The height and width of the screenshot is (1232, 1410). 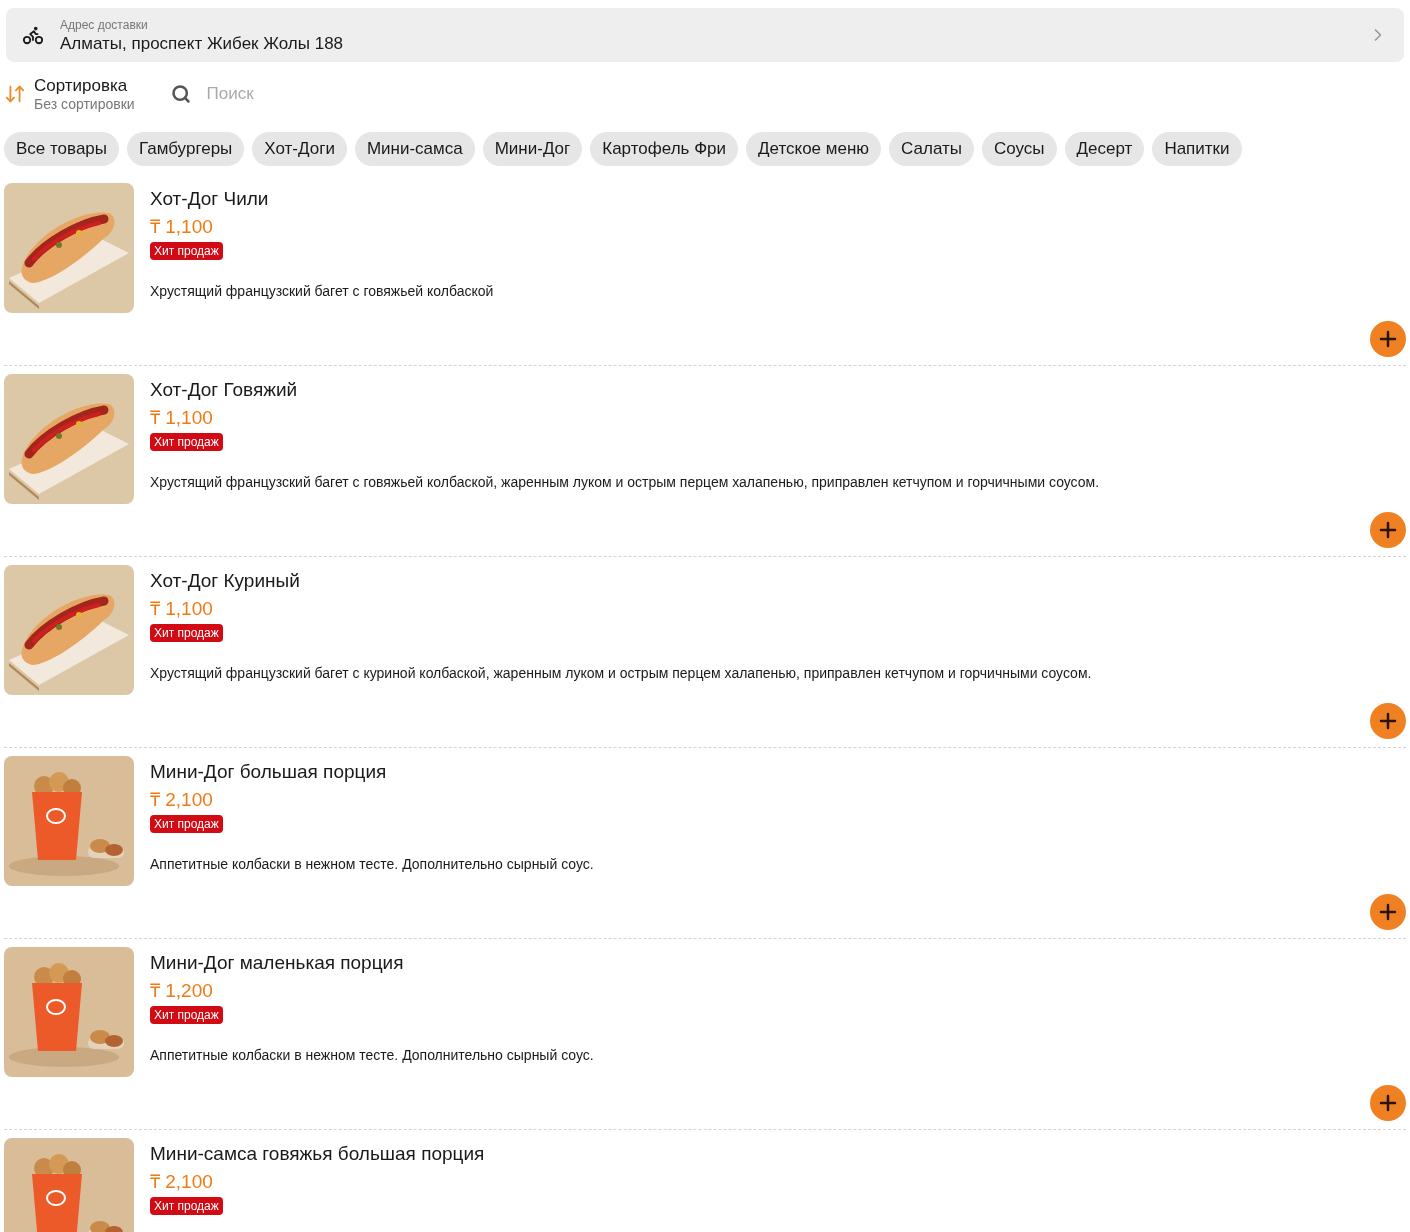 I want to click on category-chip: Картофель Фри, so click(x=664, y=149).